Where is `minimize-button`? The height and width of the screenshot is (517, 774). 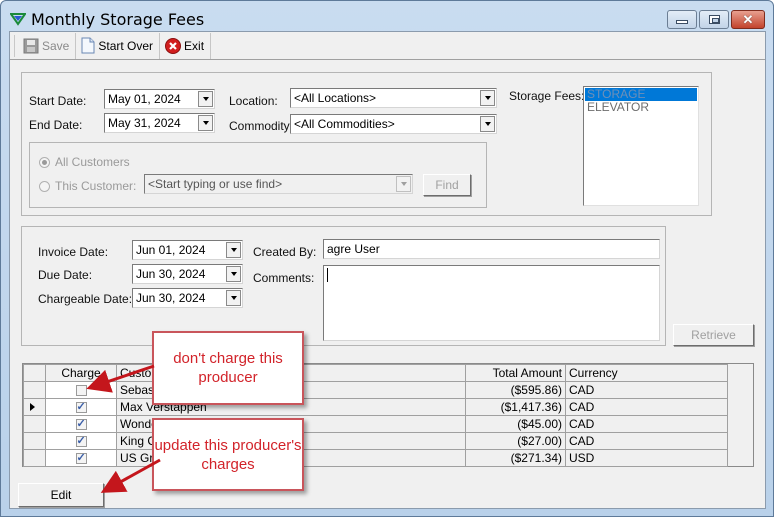
minimize-button is located at coordinates (682, 19).